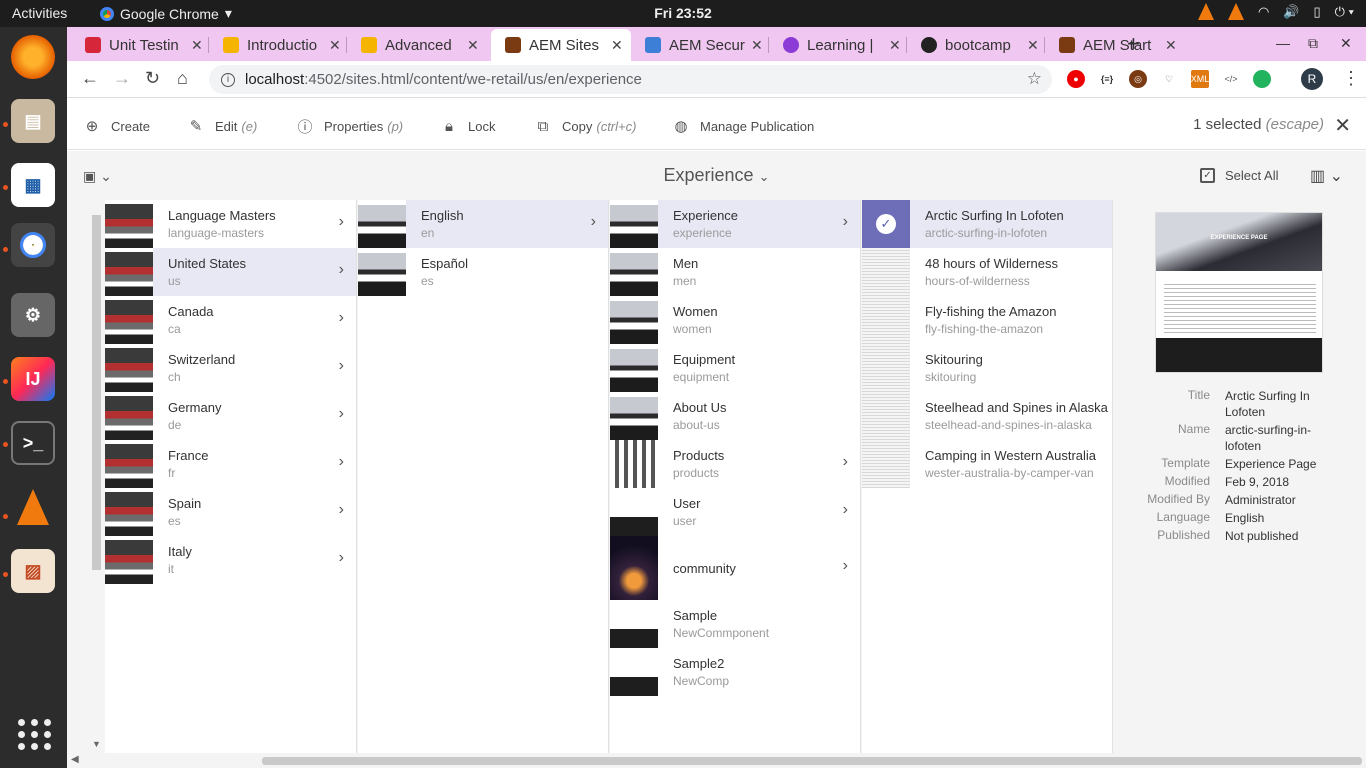 The image size is (1366, 768). What do you see at coordinates (182, 78) in the screenshot?
I see `home-icon: ⌂` at bounding box center [182, 78].